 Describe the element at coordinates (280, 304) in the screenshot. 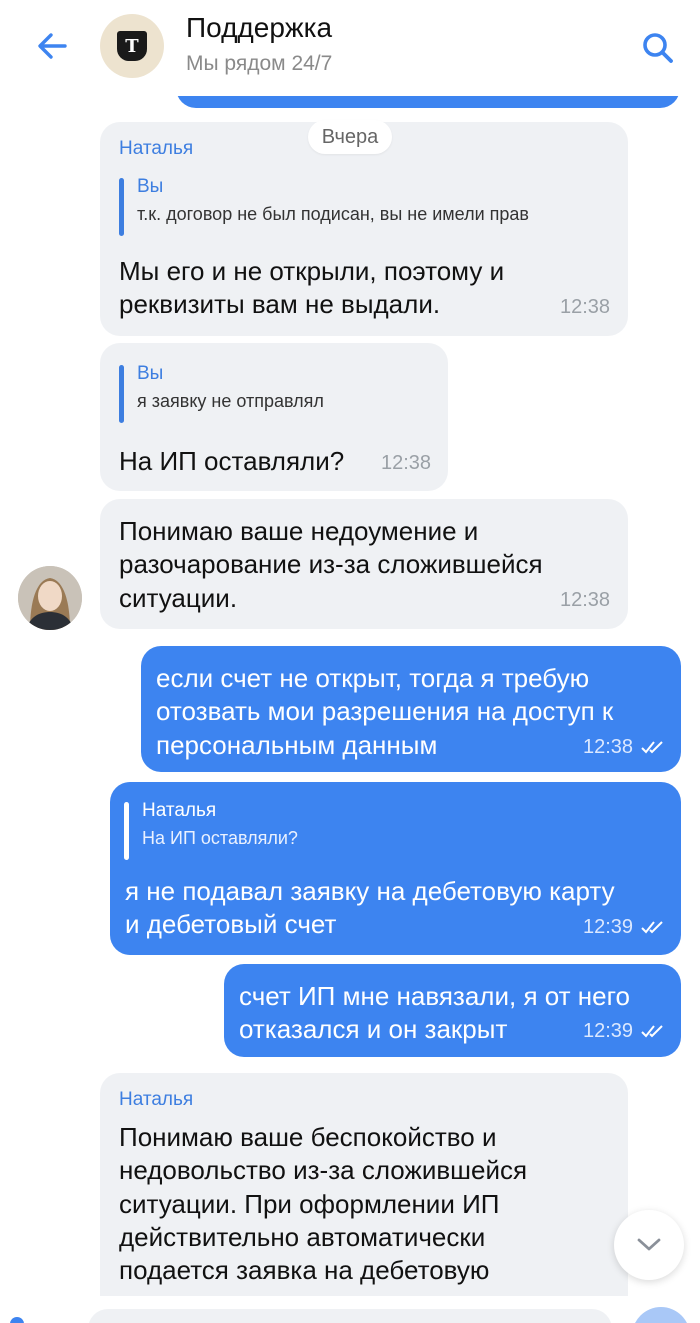

I see `message-text-line: реквизиты вам не выдали.` at that location.